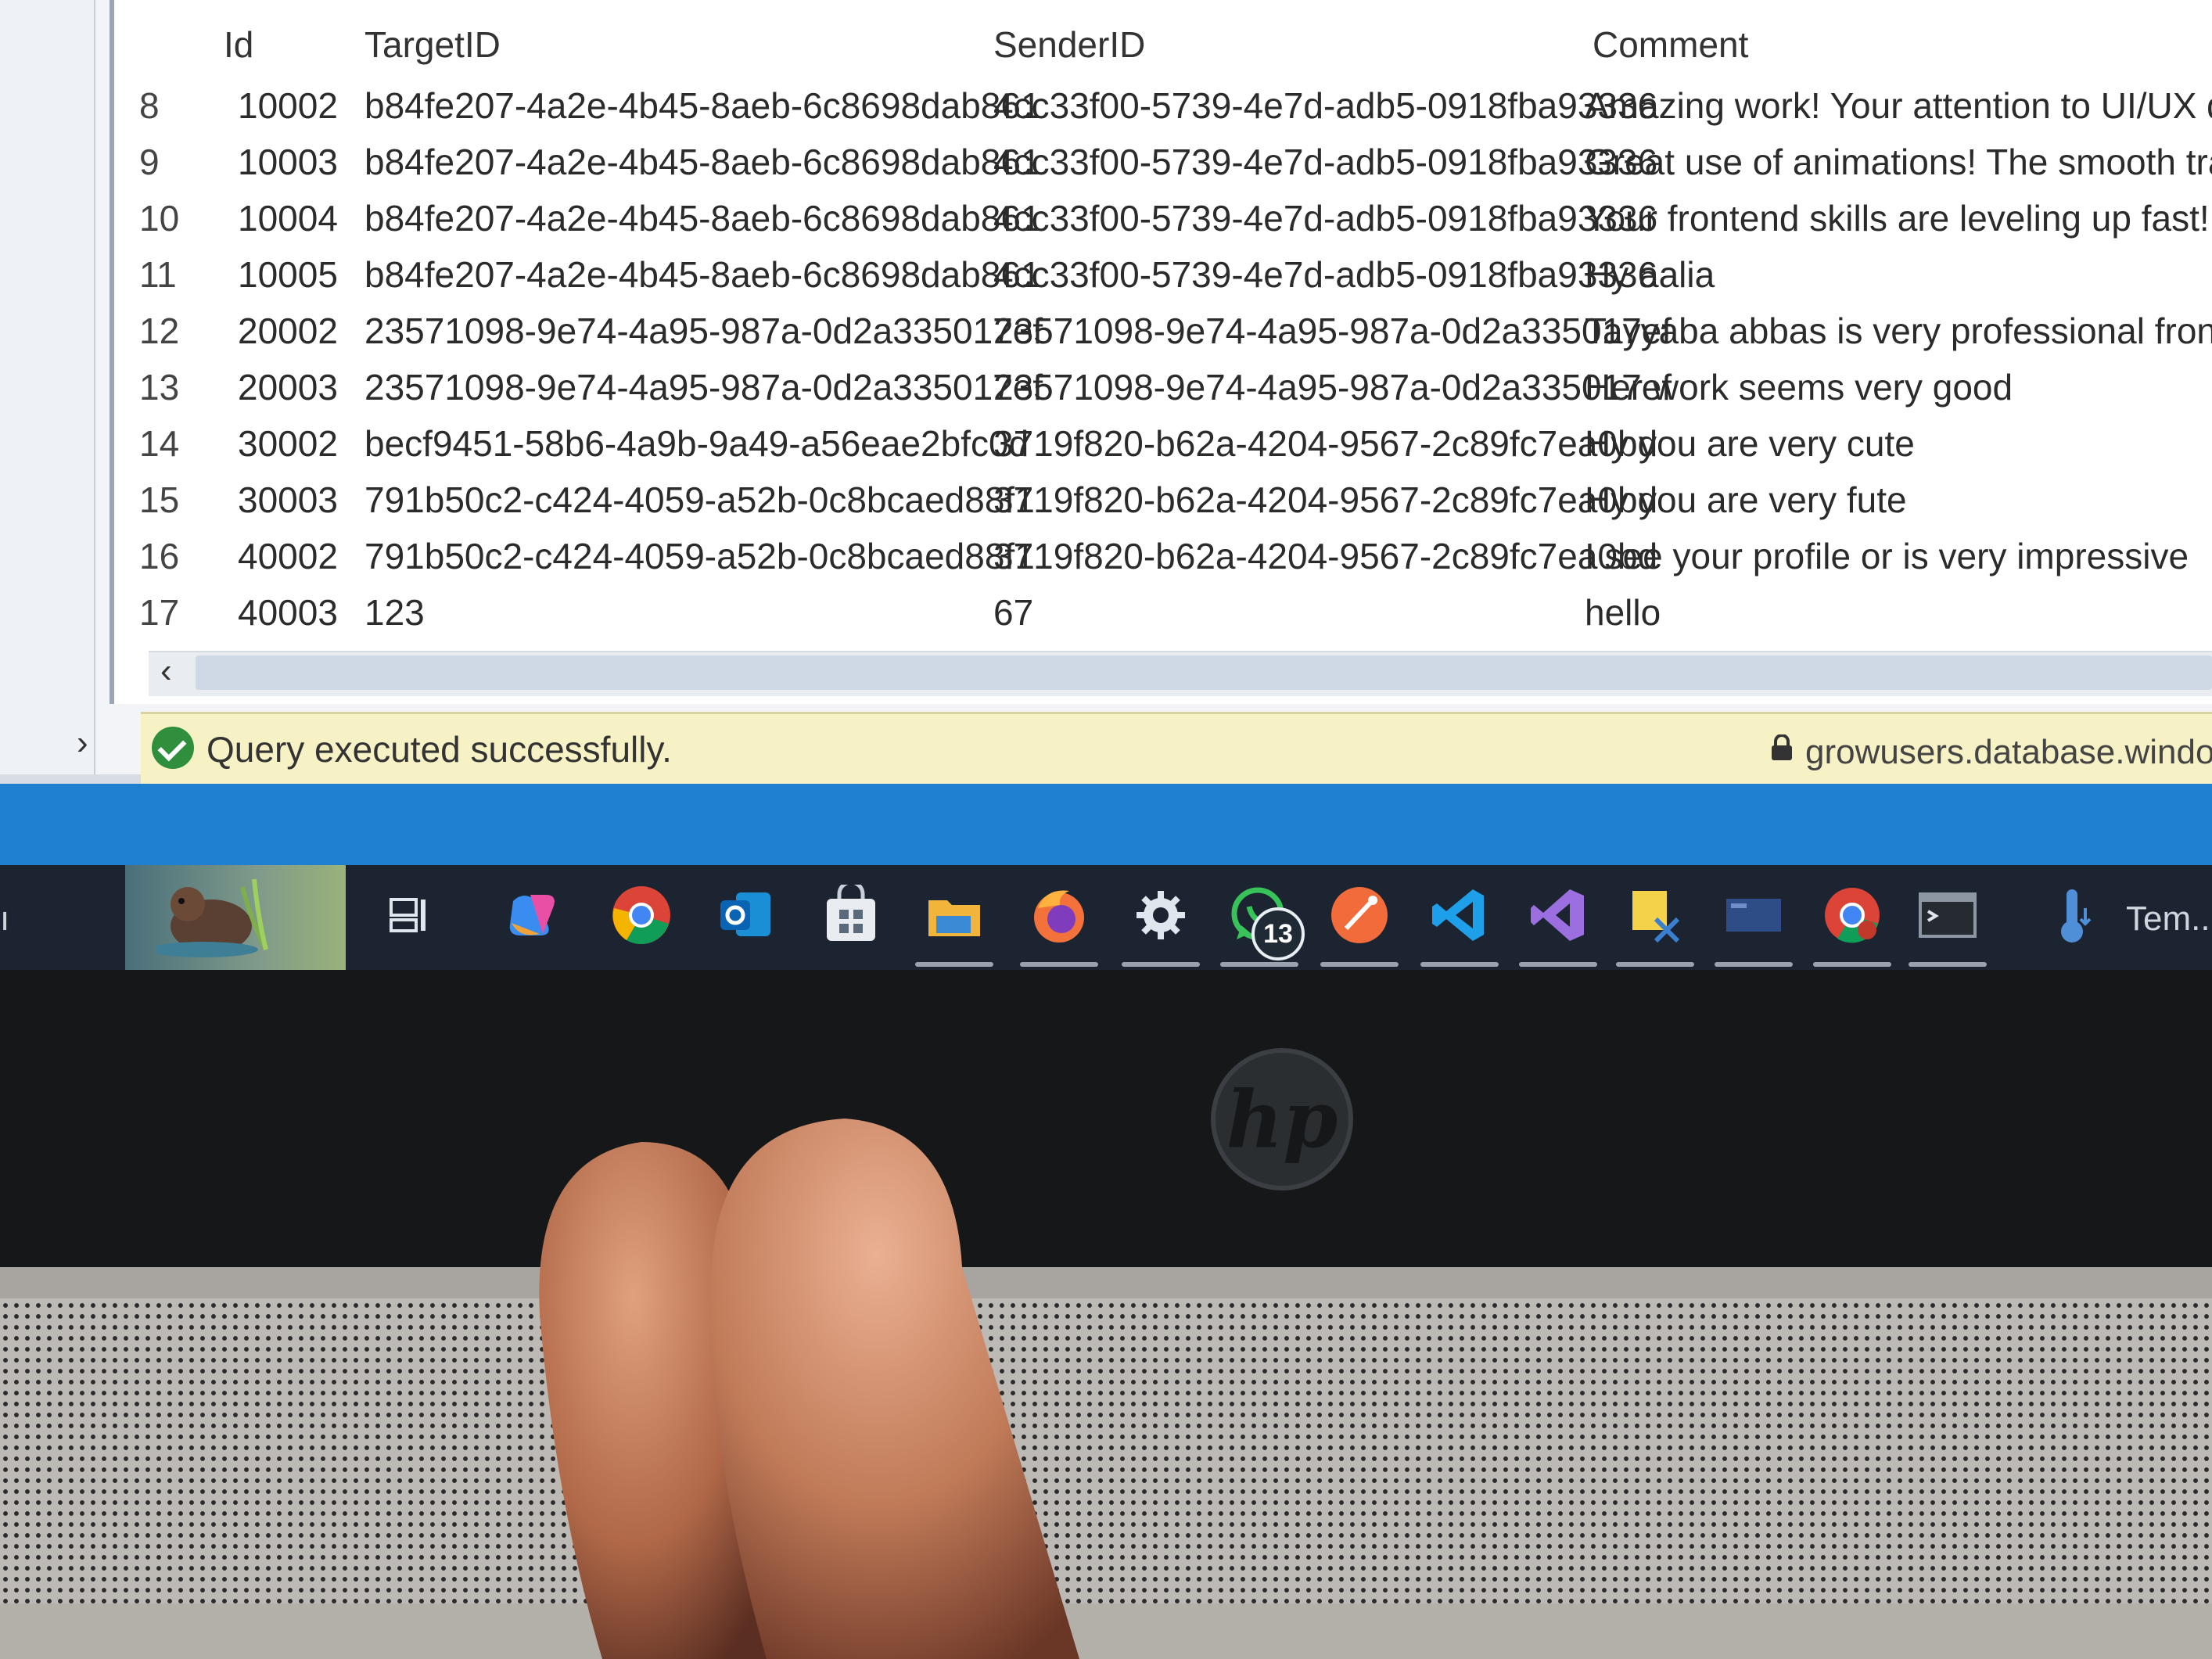 The image size is (2212, 1659). What do you see at coordinates (1278, 934) in the screenshot?
I see `notification-badge: 13` at bounding box center [1278, 934].